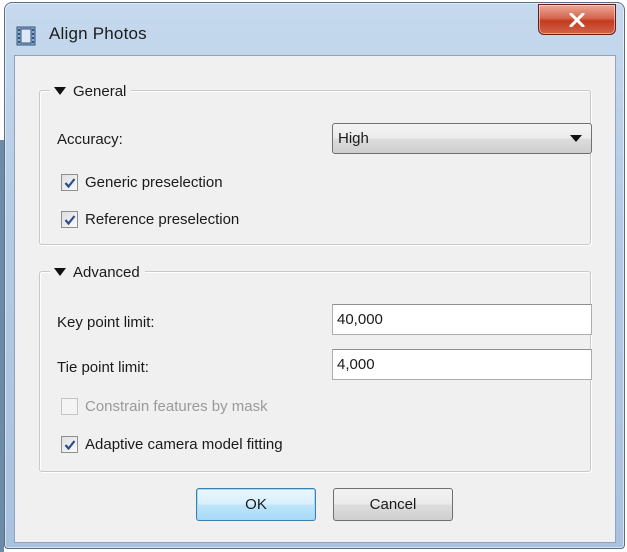  Describe the element at coordinates (314, 29) in the screenshot. I see `title-bar: Align Photos` at that location.